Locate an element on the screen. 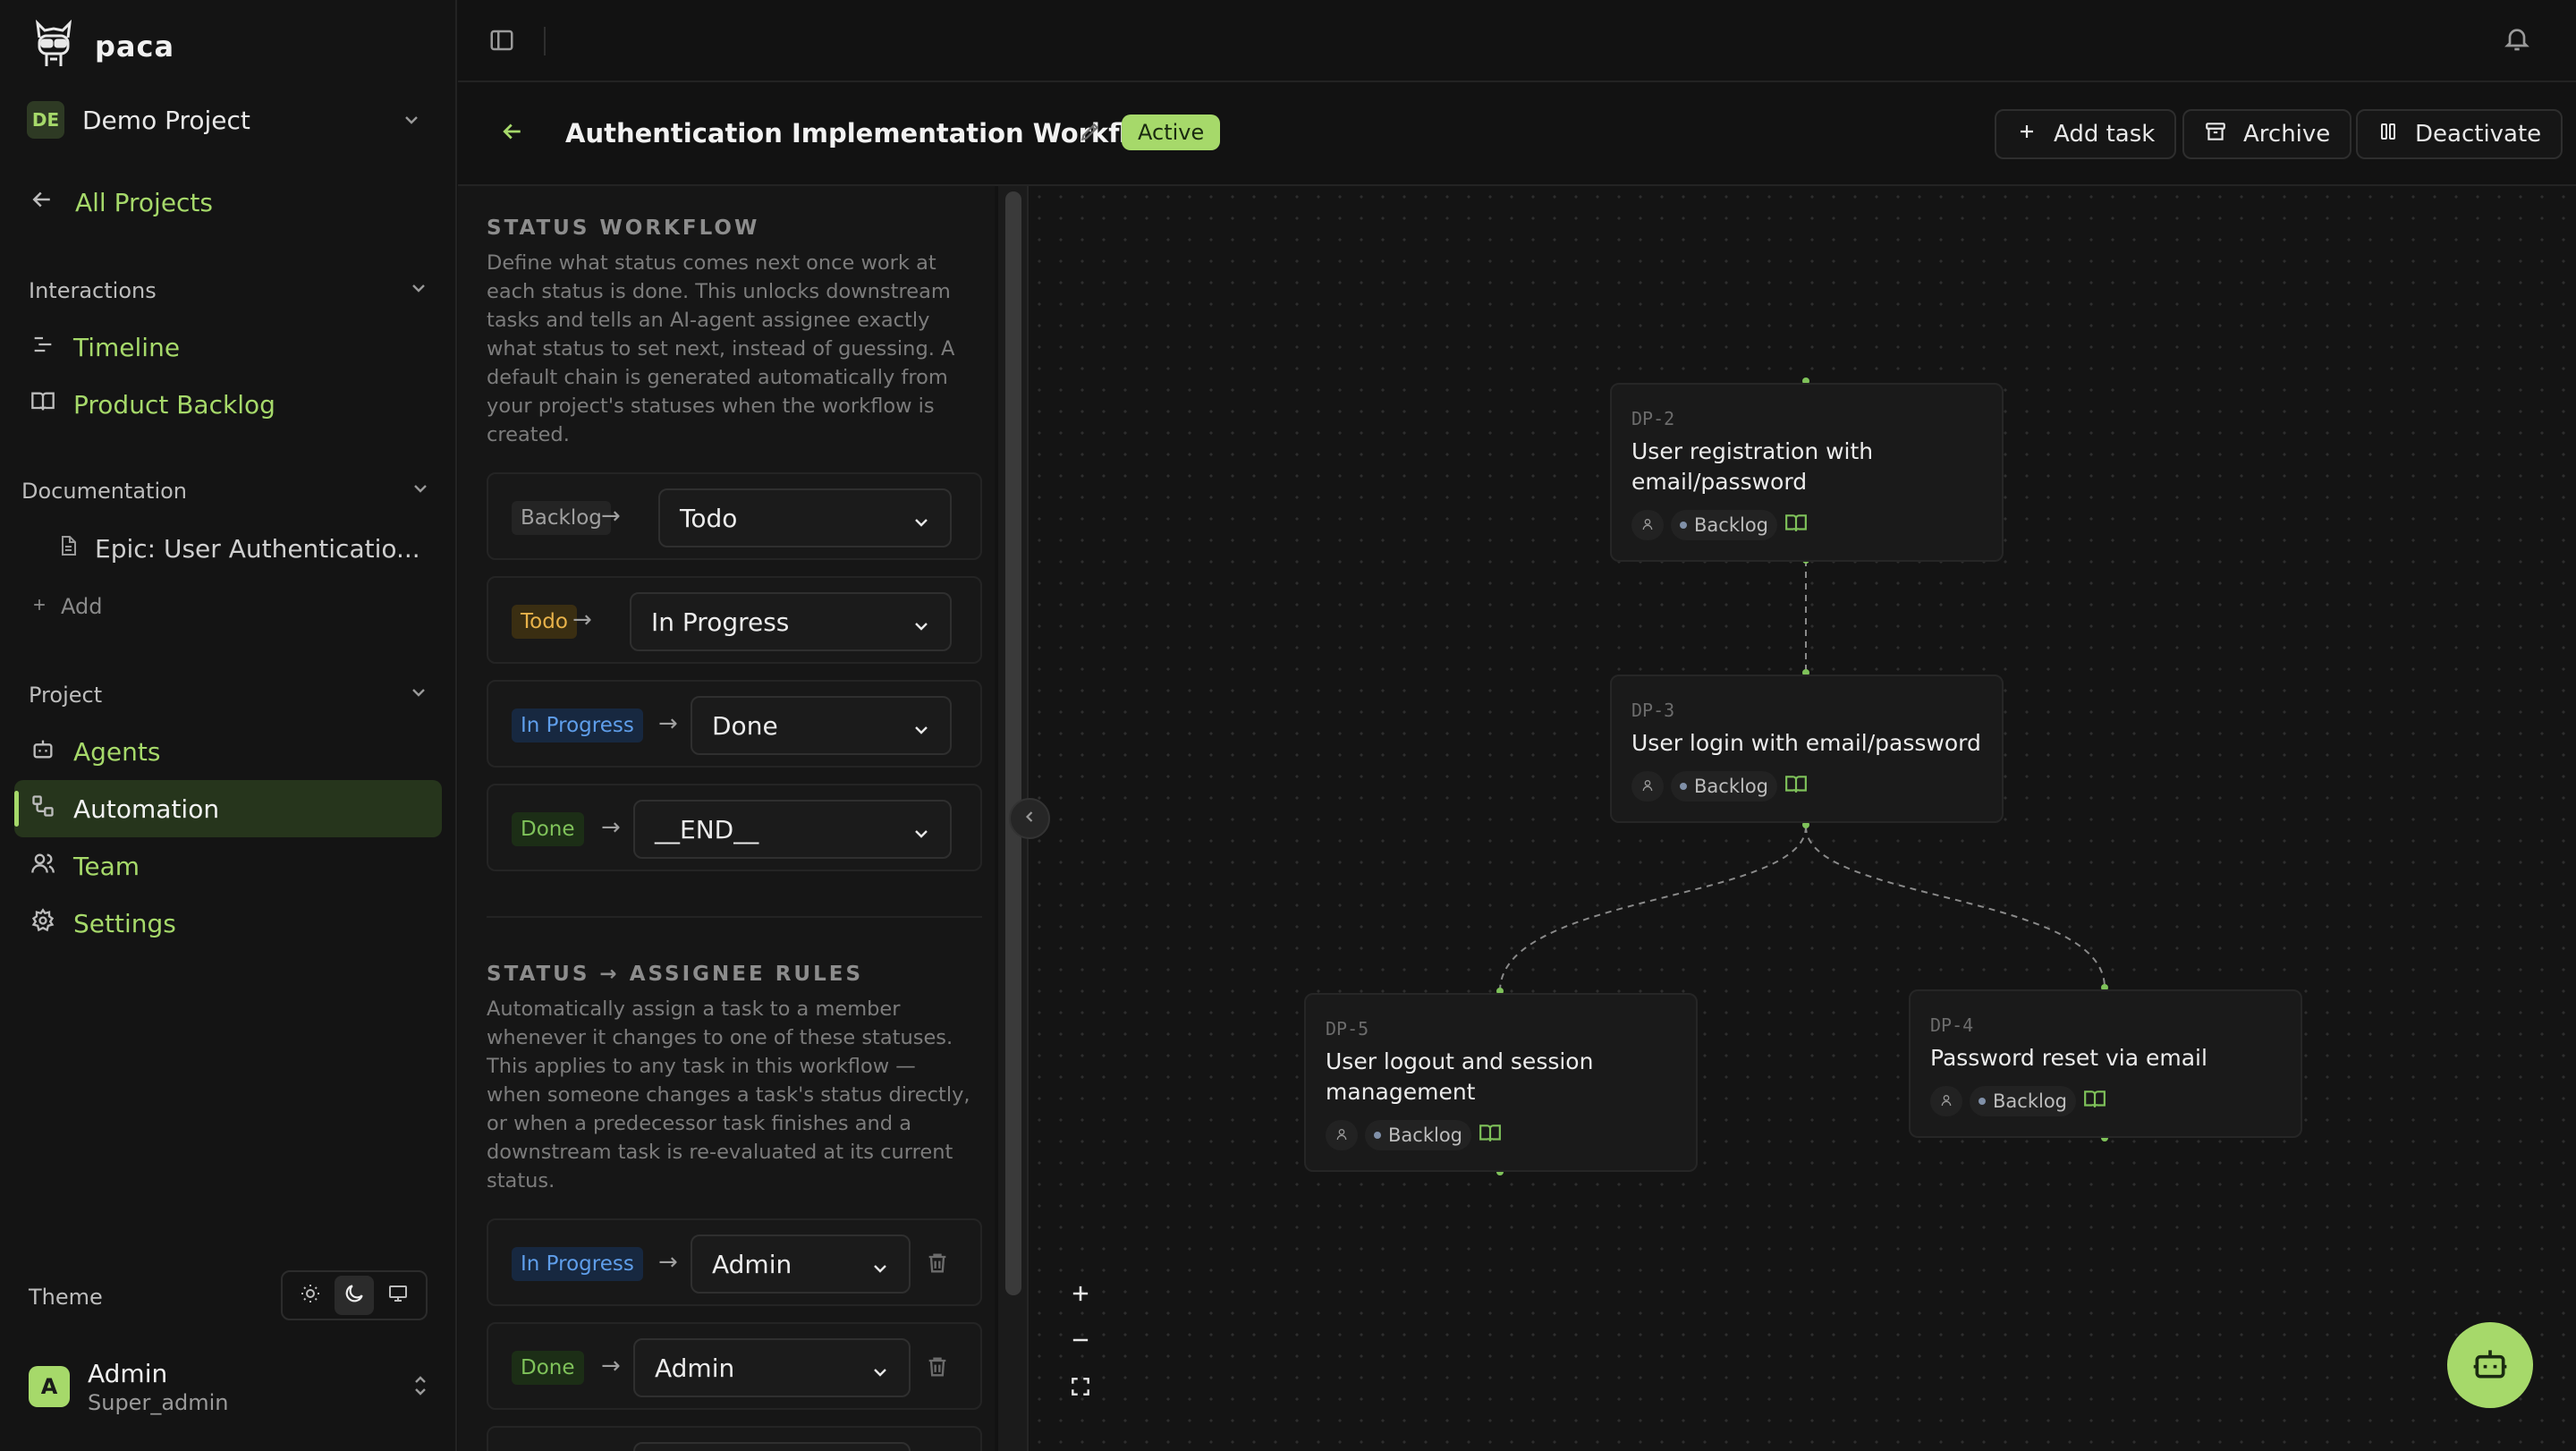 The width and height of the screenshot is (2576, 1451). task-node-dp-4: DP-4 Password reset via email Backlog is located at coordinates (2105, 1063).